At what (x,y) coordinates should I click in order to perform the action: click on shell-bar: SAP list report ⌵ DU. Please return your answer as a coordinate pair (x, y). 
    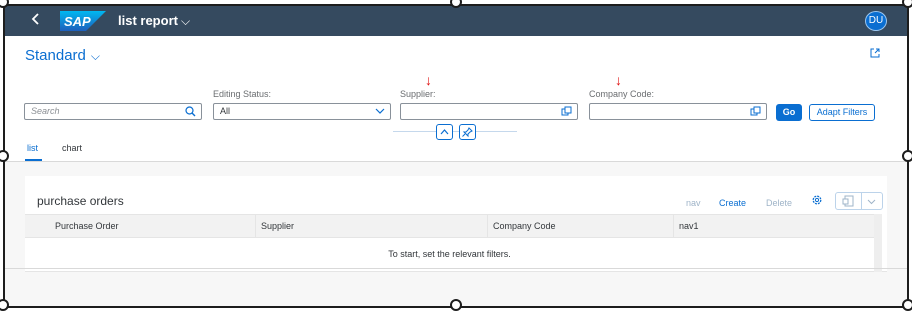
    Looking at the image, I should click on (456, 21).